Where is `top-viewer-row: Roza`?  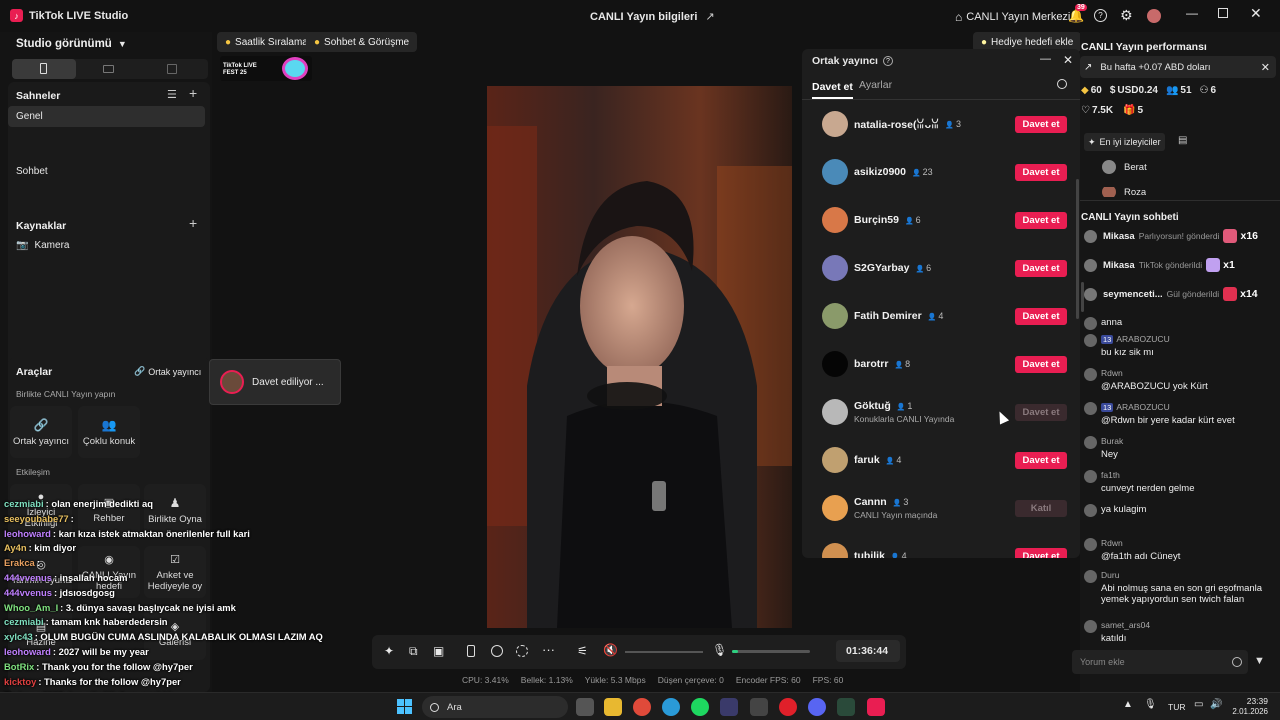
top-viewer-row: Roza is located at coordinates (1124, 192).